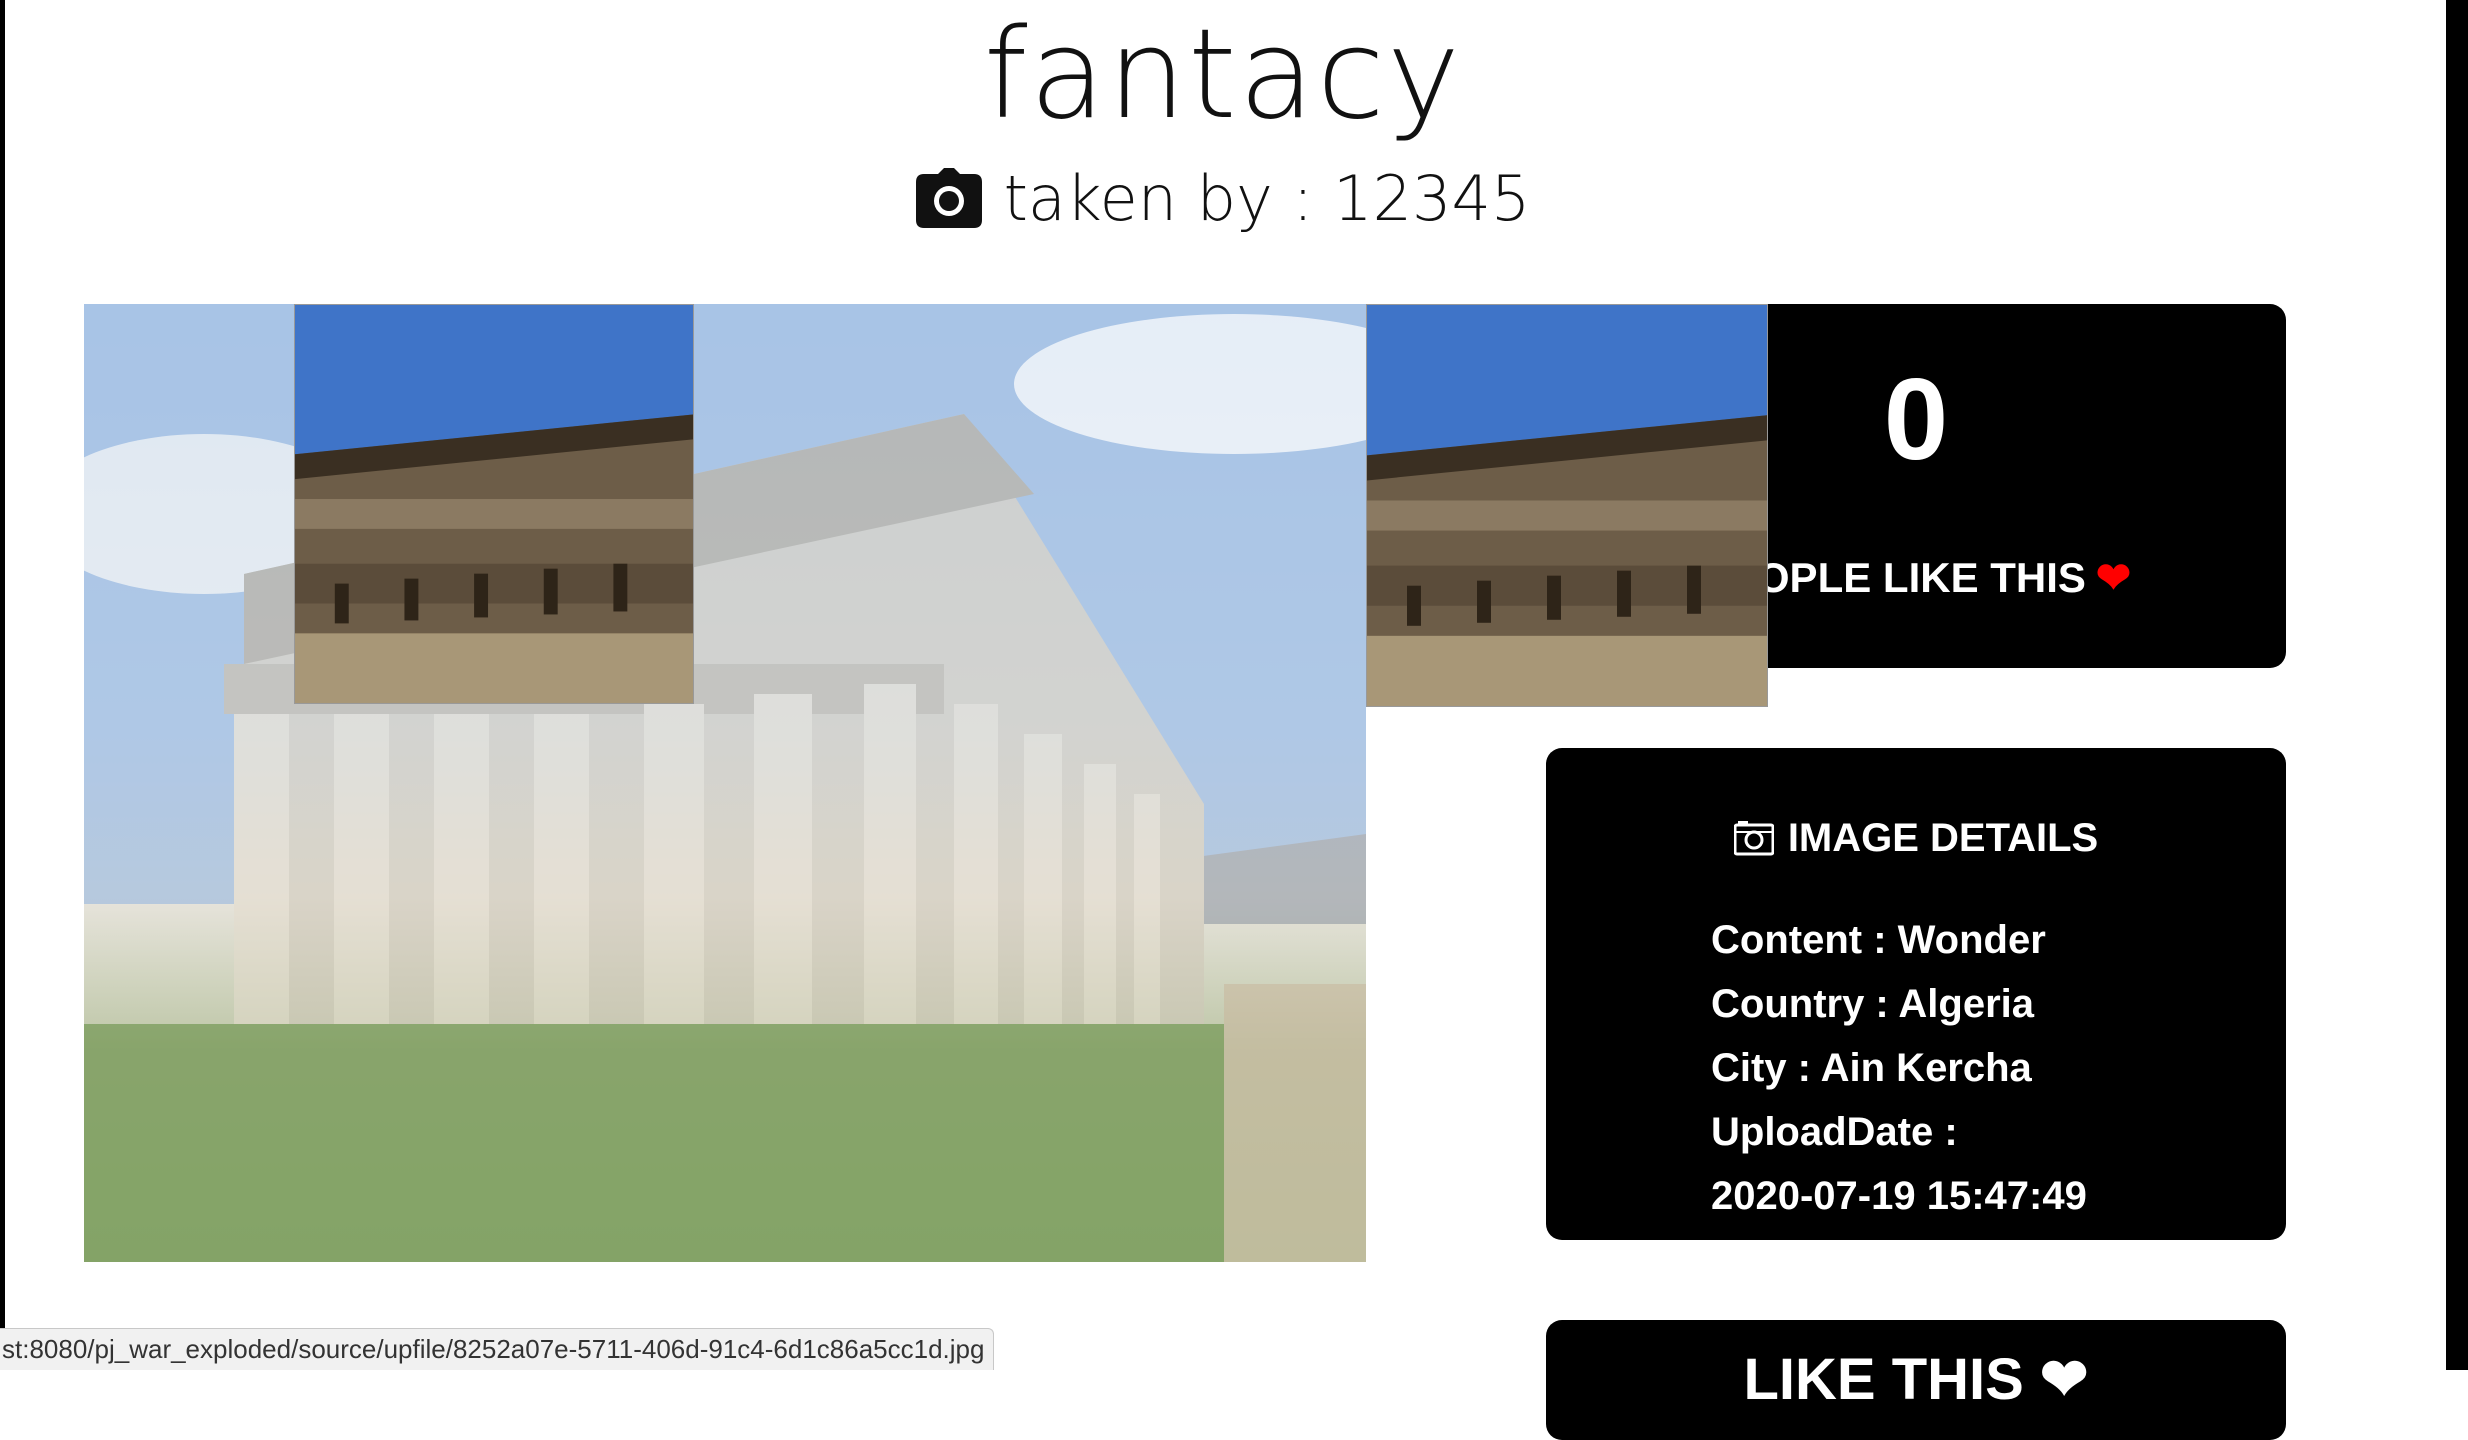  Describe the element at coordinates (2113, 577) in the screenshot. I see `heart-icon: ❤` at that location.